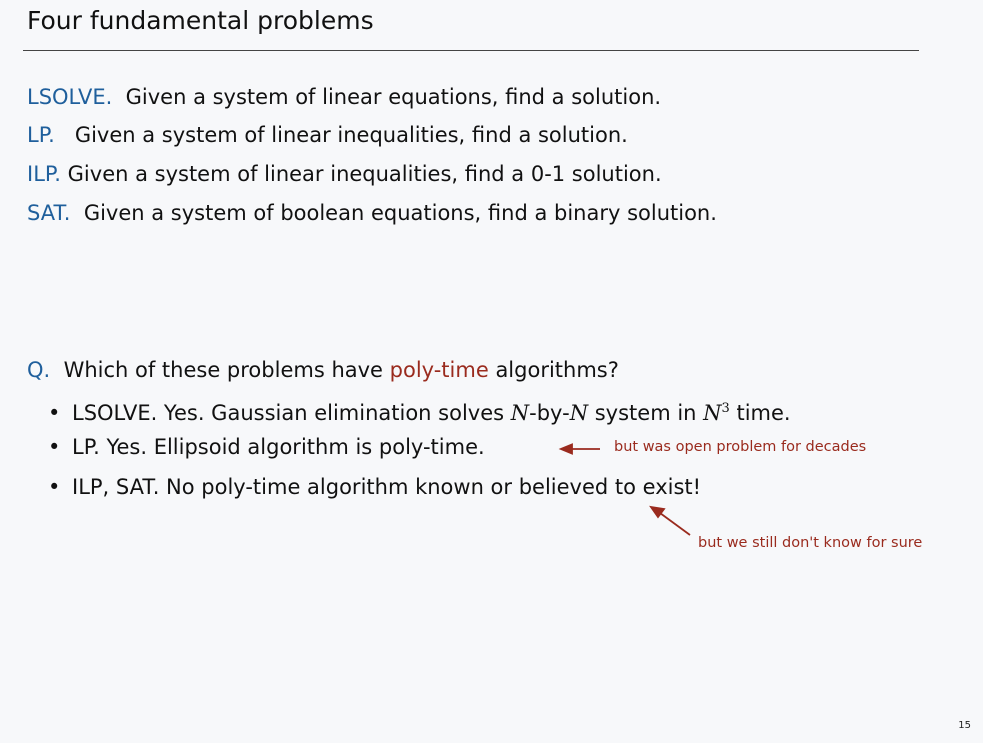  I want to click on arrow-to-ilp-sat, so click(670, 520).